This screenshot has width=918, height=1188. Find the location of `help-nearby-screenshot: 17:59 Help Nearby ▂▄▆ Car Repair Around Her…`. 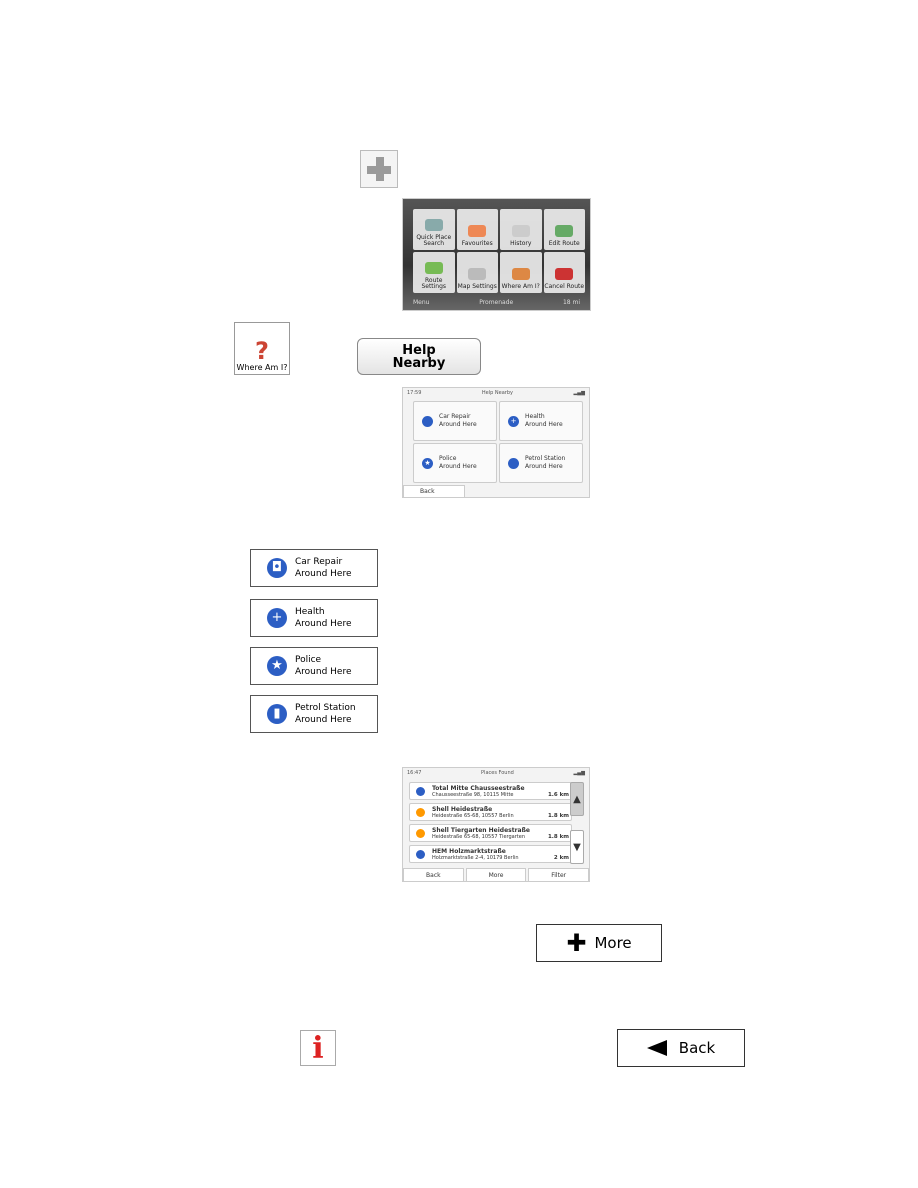

help-nearby-screenshot: 17:59 Help Nearby ▂▄▆ Car Repair Around Her… is located at coordinates (496, 442).